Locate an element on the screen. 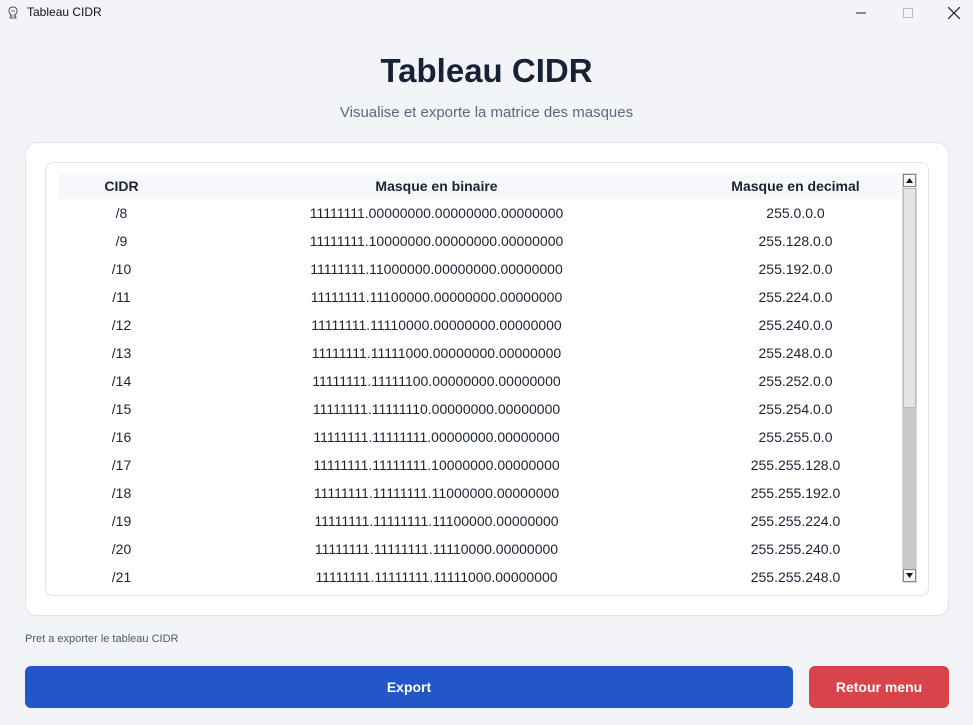 This screenshot has height=725, width=973. arrow-down-icon is located at coordinates (909, 575).